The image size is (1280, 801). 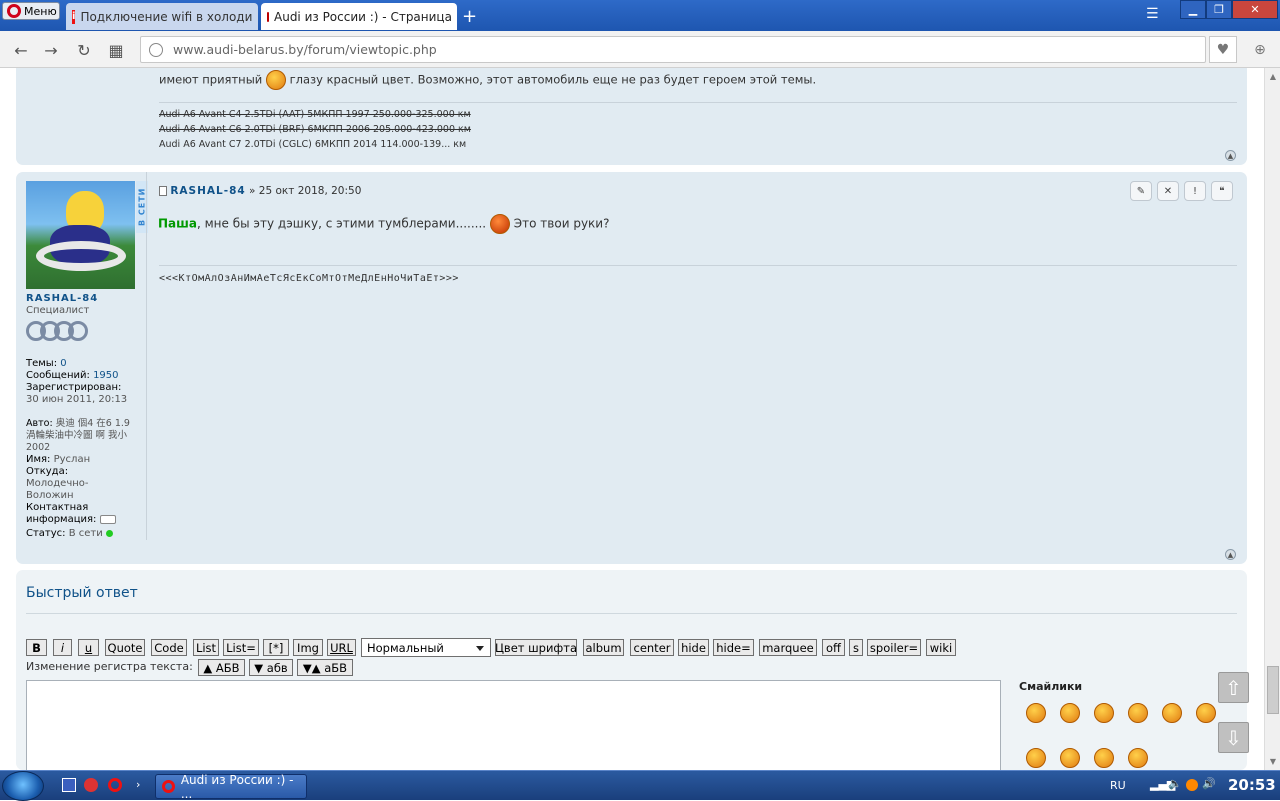 I want to click on dizzy-smiley-icon, so click(x=1172, y=713).